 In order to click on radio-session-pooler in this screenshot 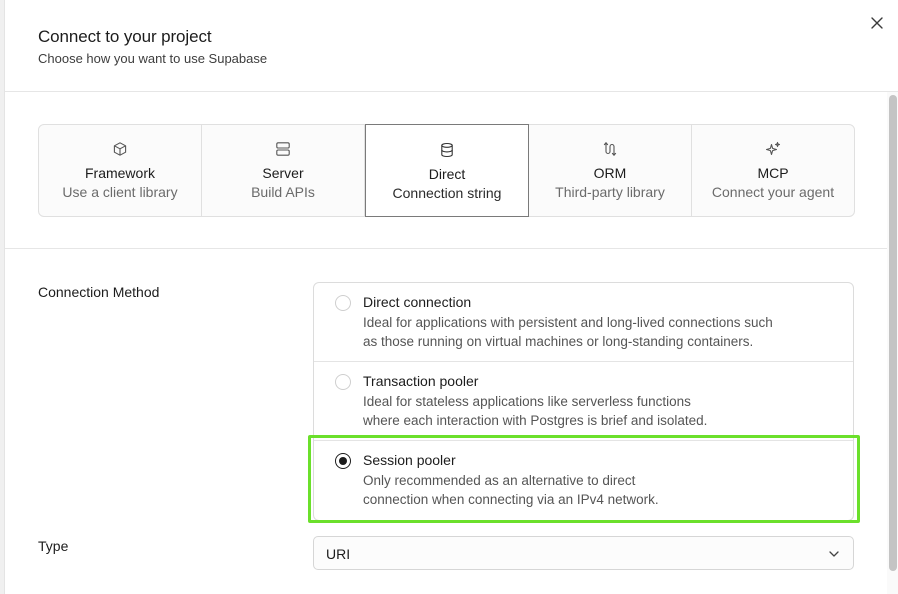, I will do `click(343, 461)`.